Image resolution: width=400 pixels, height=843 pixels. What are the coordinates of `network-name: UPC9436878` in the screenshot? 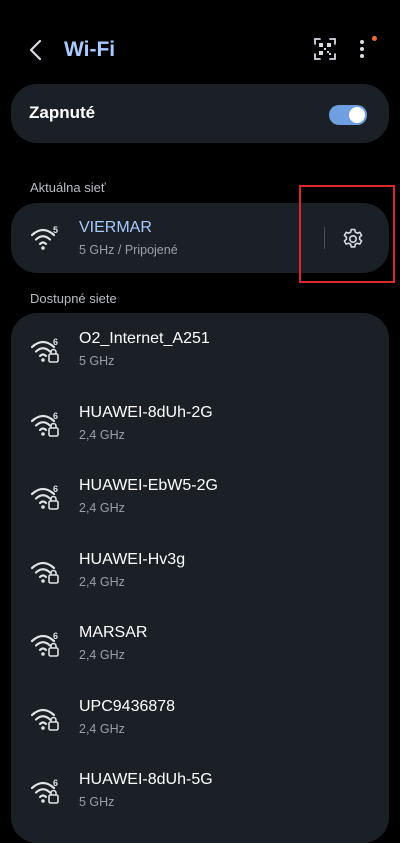 It's located at (127, 706).